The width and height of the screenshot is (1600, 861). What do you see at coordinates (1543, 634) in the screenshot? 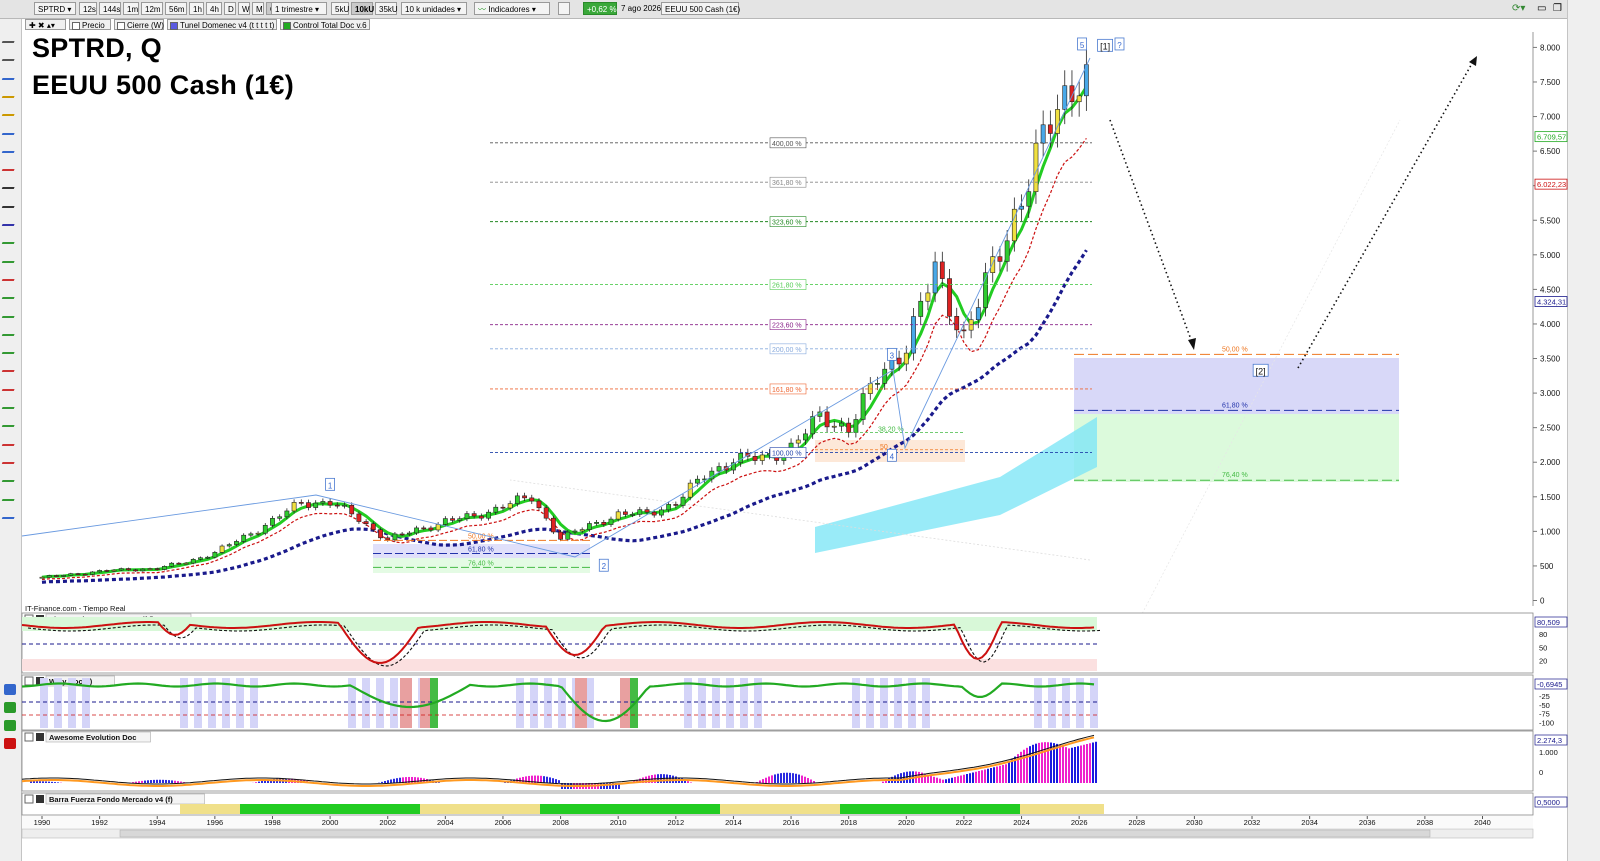
I see `panel-tick-label: 80` at bounding box center [1543, 634].